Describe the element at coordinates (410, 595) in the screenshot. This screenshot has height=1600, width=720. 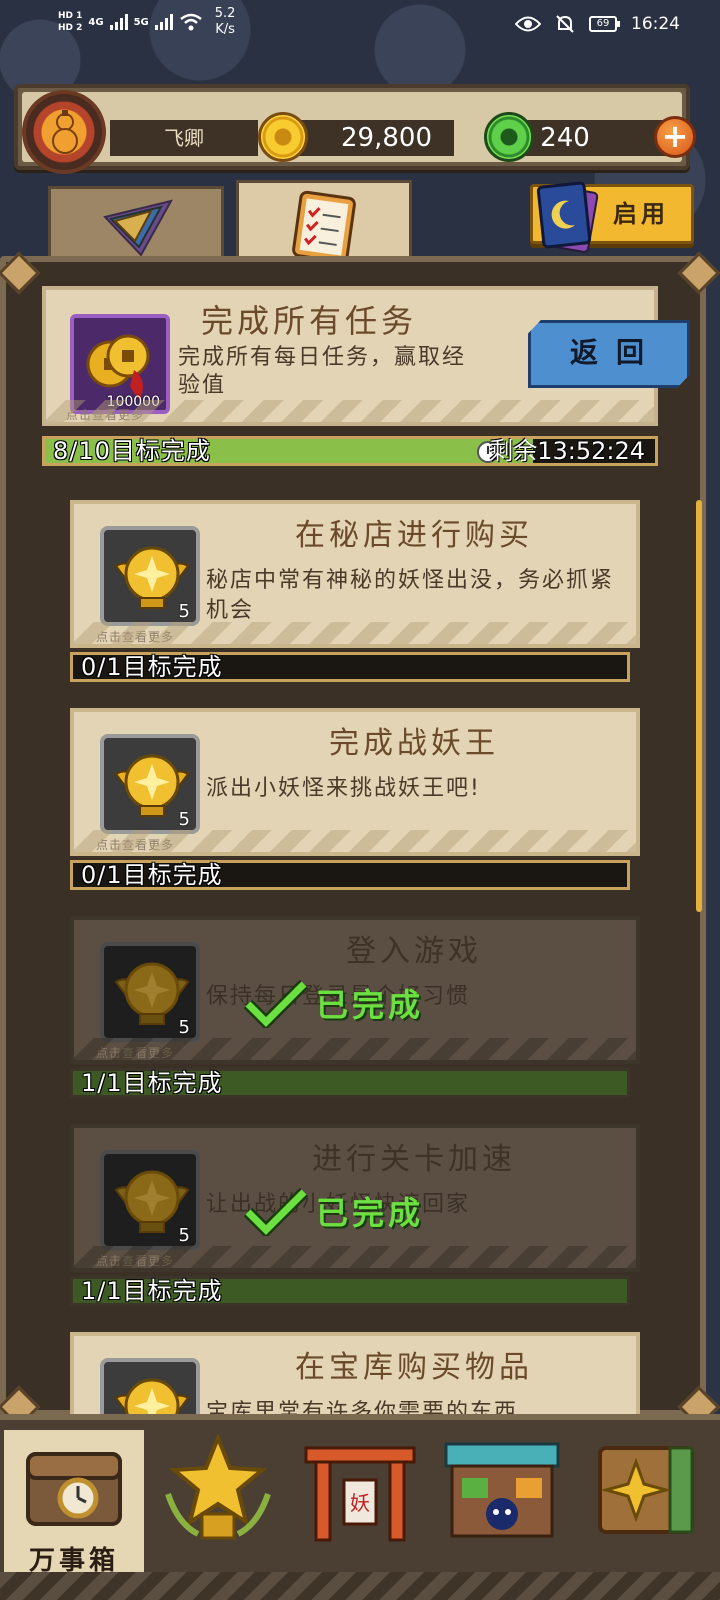
I see `task-description: 秘店中常有神秘的妖怪出没，务必抓紧机会` at that location.